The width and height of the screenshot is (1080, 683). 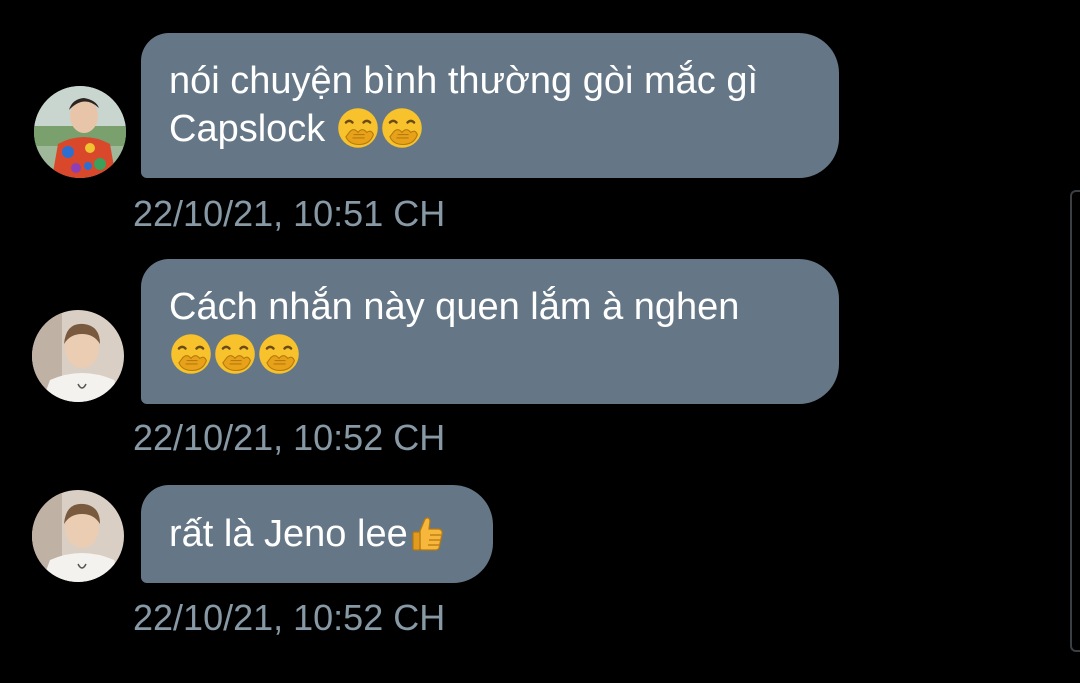 I want to click on message-bubble: rất là Jeno lee, so click(x=317, y=534).